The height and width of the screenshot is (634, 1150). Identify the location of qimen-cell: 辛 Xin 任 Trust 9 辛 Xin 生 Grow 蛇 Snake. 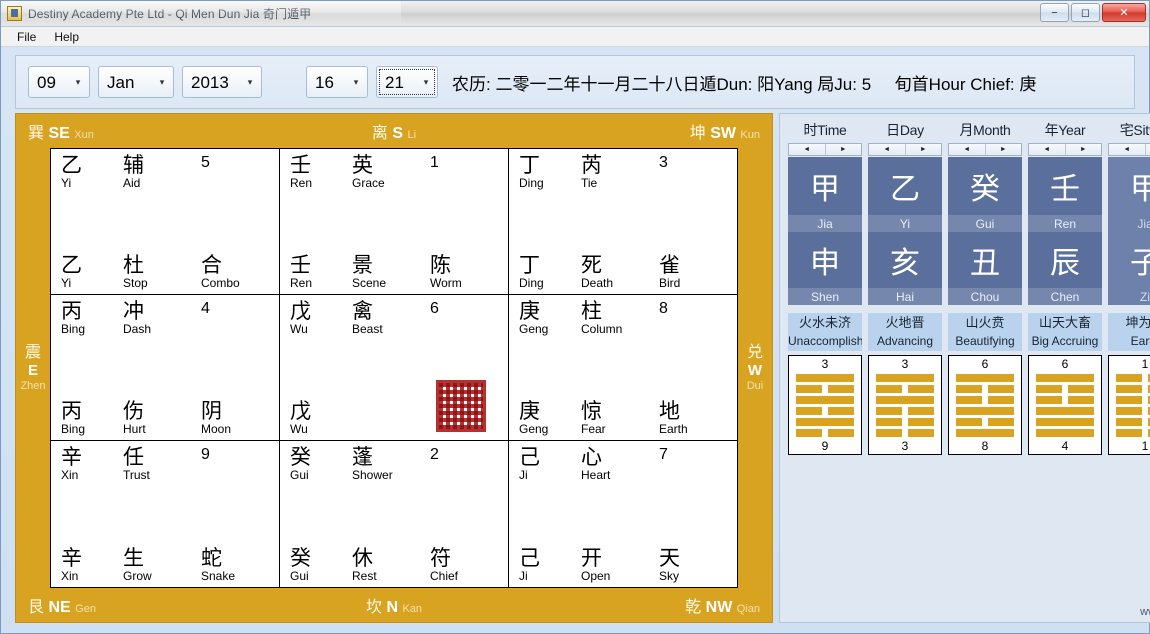
(165, 514).